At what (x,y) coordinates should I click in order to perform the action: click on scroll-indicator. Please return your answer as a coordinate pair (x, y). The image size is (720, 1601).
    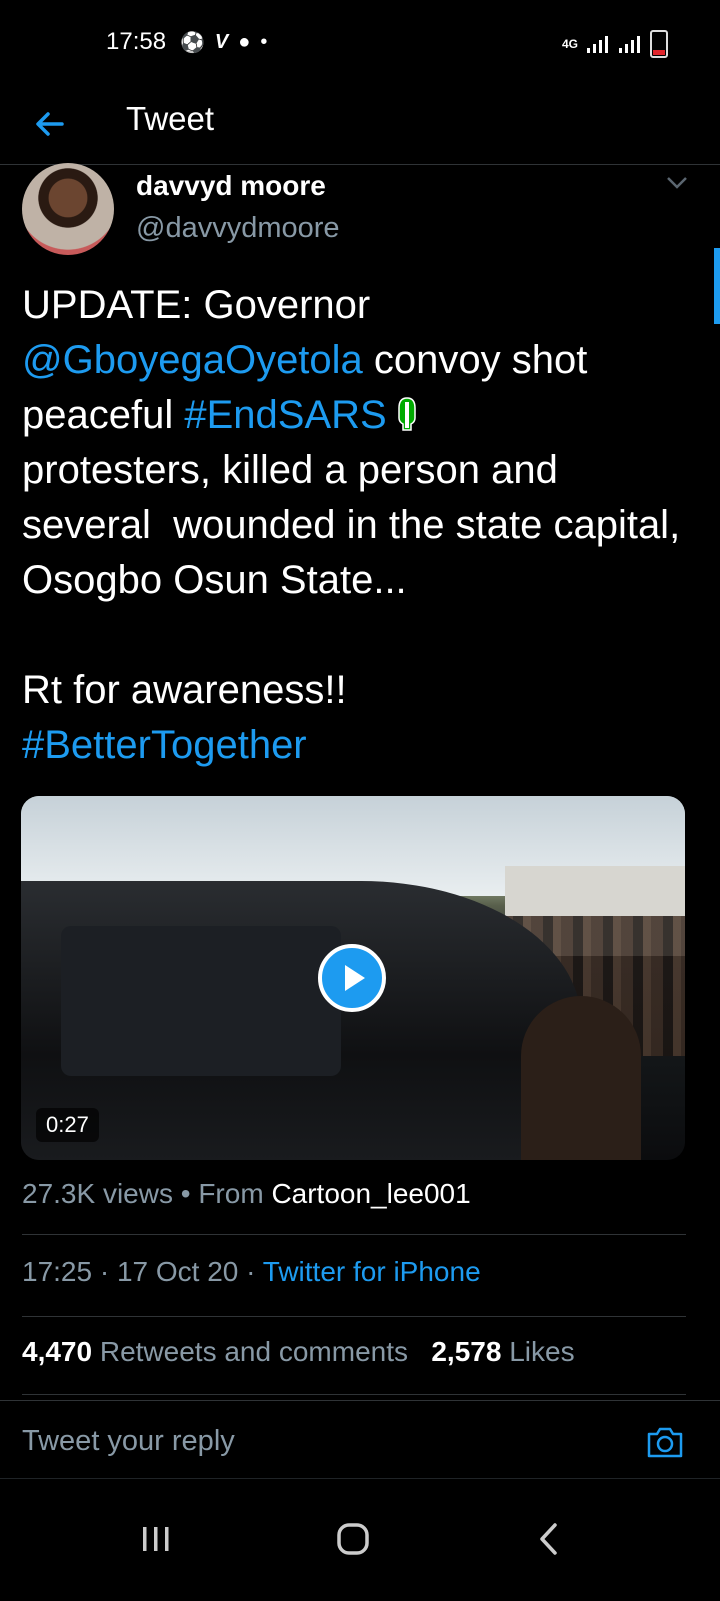
    Looking at the image, I should click on (717, 286).